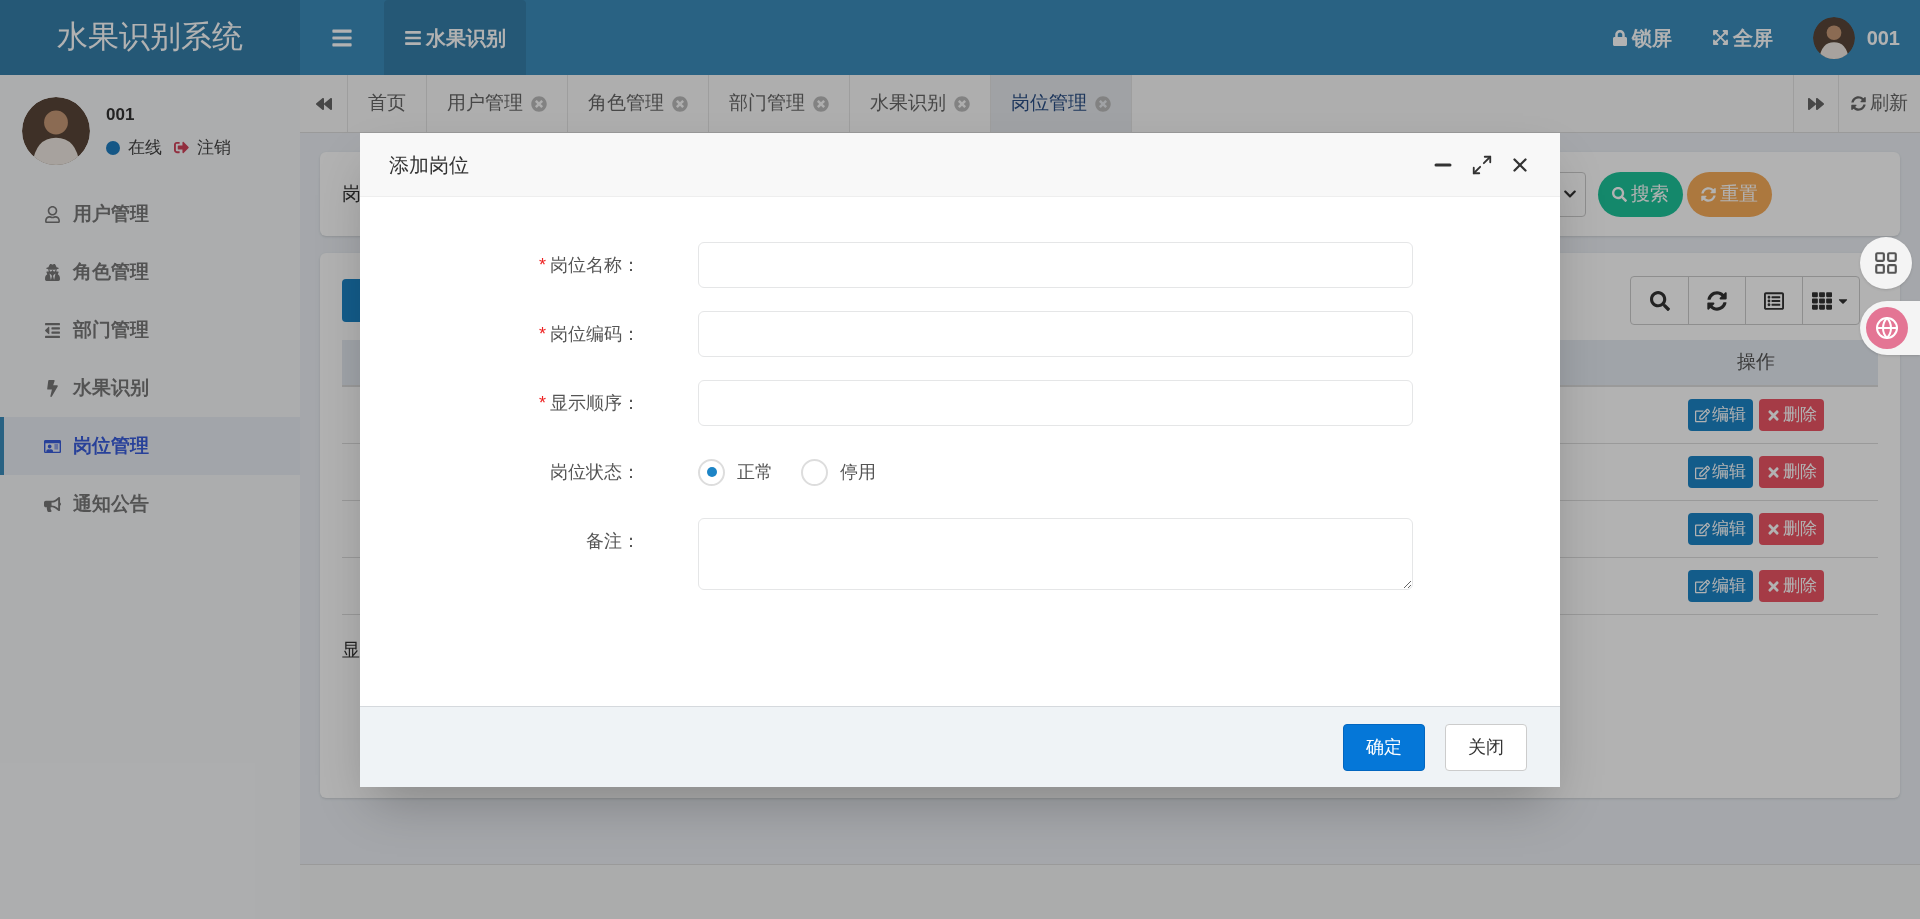 The width and height of the screenshot is (1920, 919). What do you see at coordinates (638, 103) in the screenshot?
I see `page-tab: 角色管理` at bounding box center [638, 103].